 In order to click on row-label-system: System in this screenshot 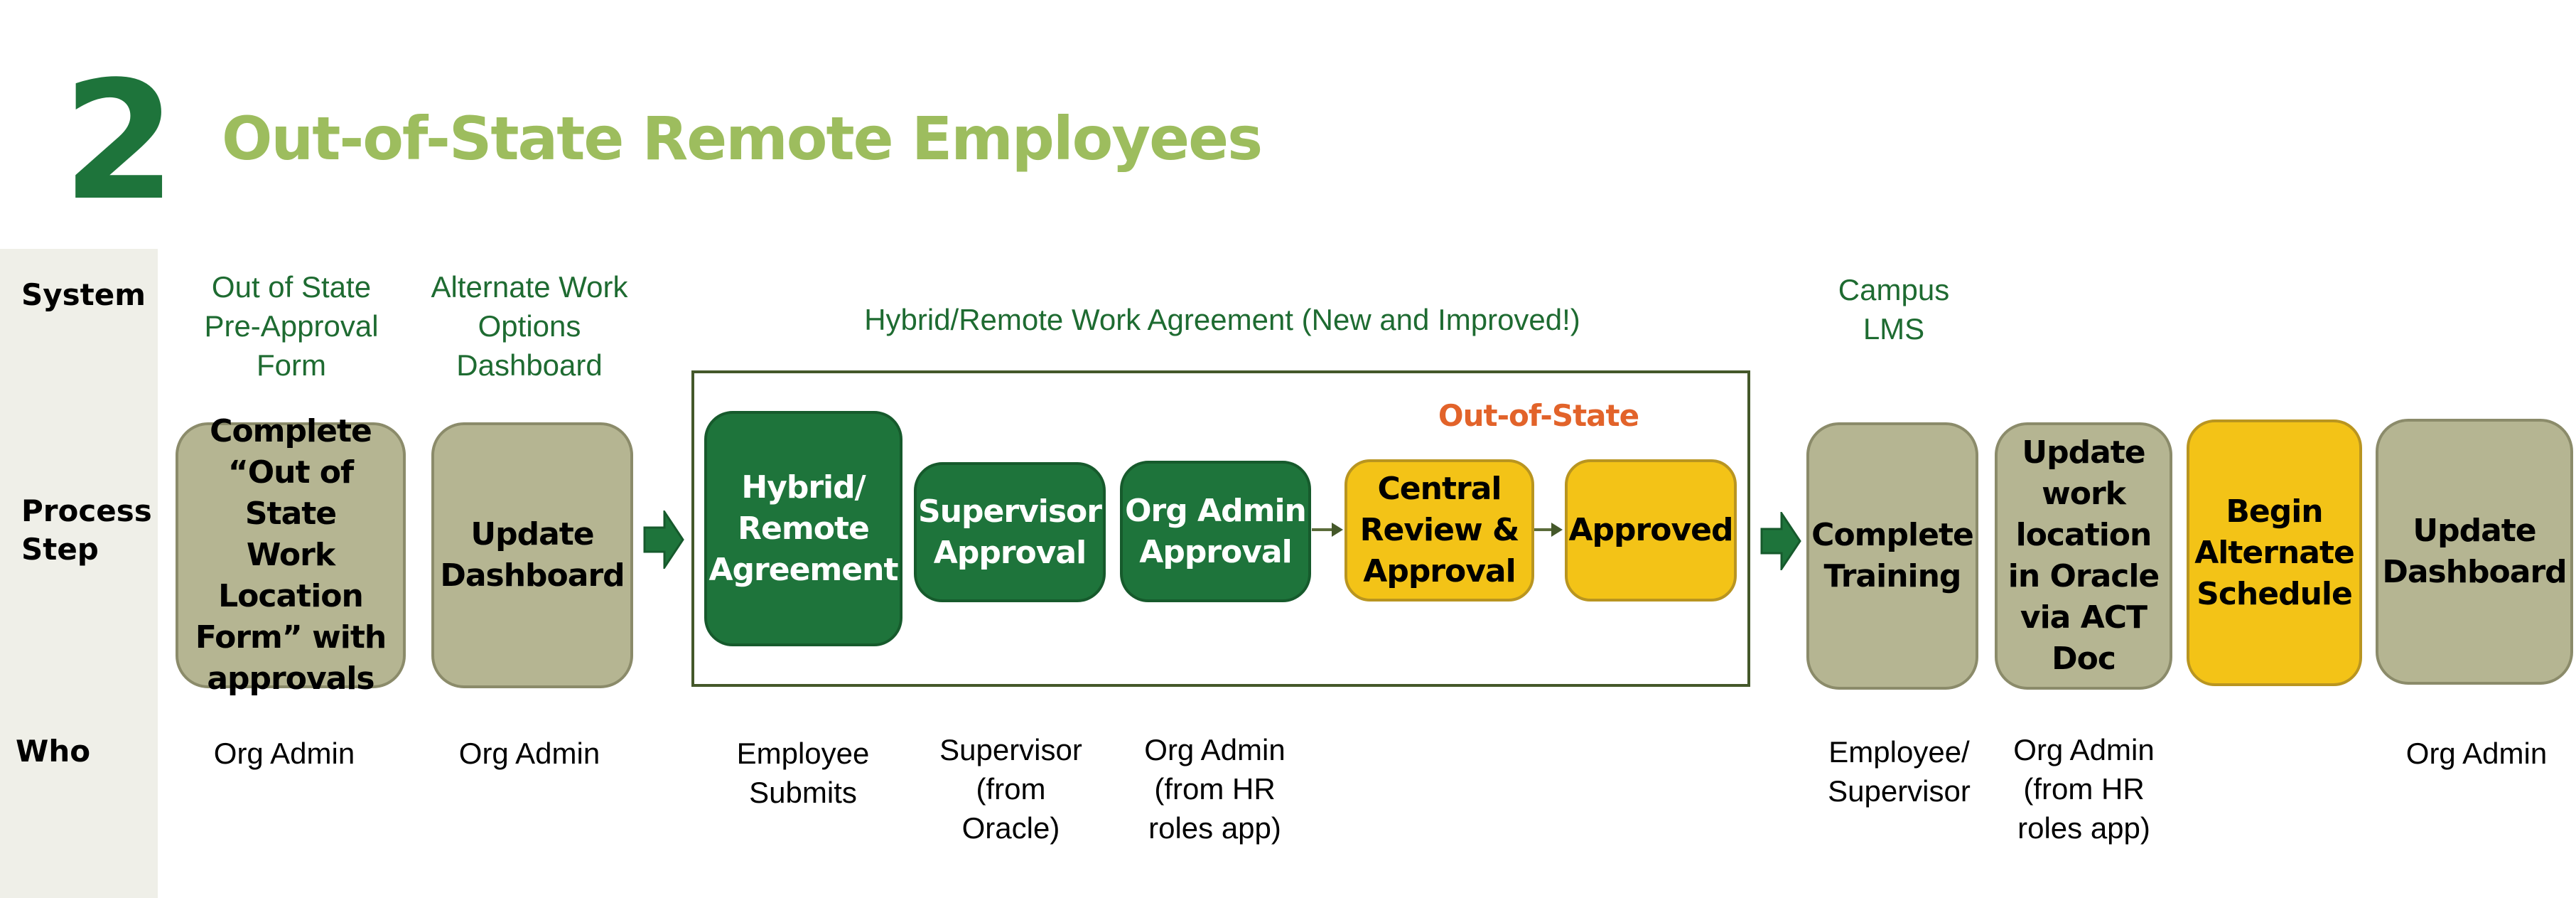, I will do `click(83, 294)`.